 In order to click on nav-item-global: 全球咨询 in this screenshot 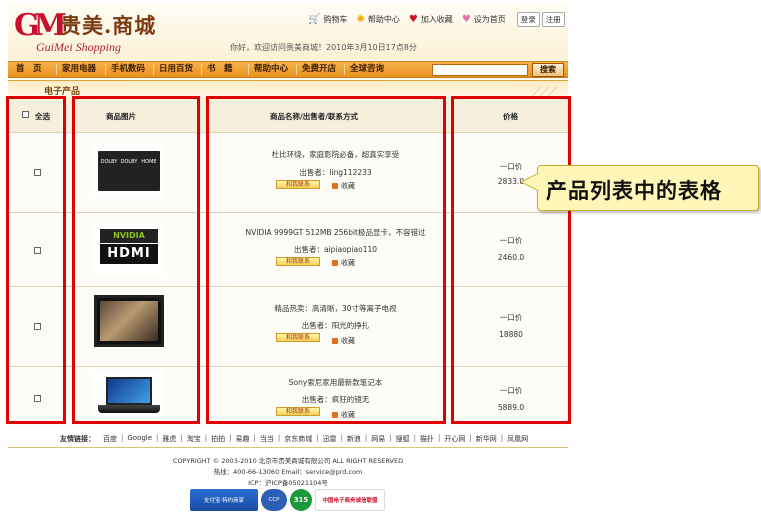, I will do `click(367, 69)`.